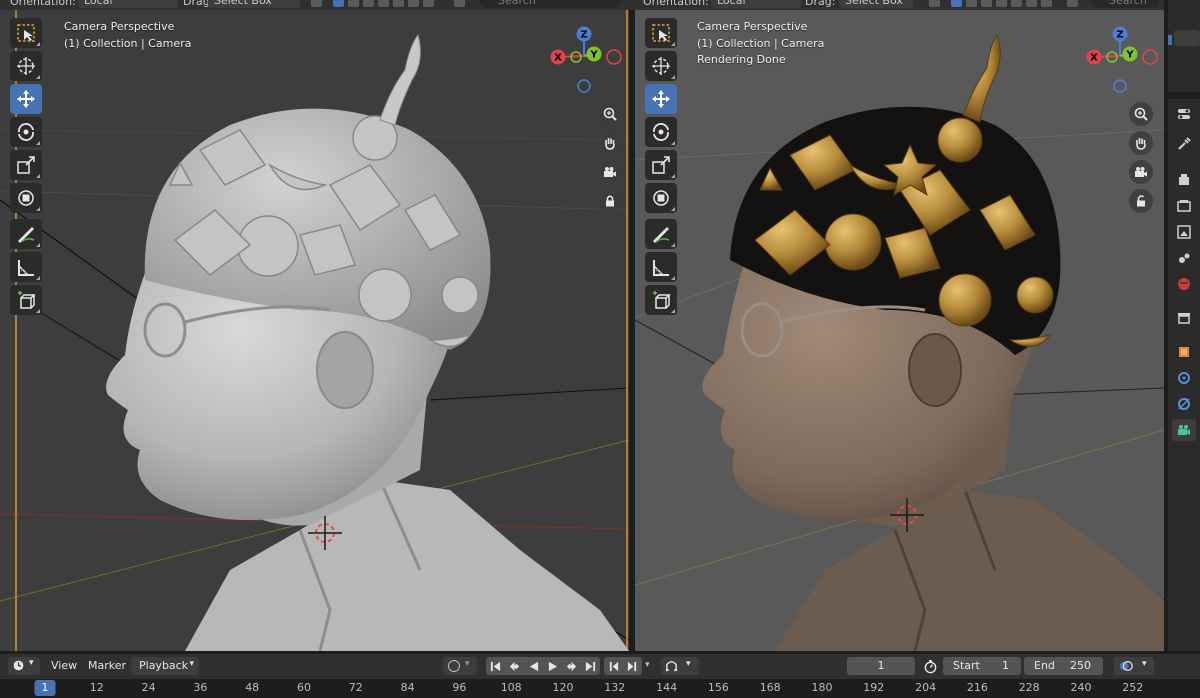  What do you see at coordinates (584, 62) in the screenshot?
I see `navigation-gizmo-left: Z Y X` at bounding box center [584, 62].